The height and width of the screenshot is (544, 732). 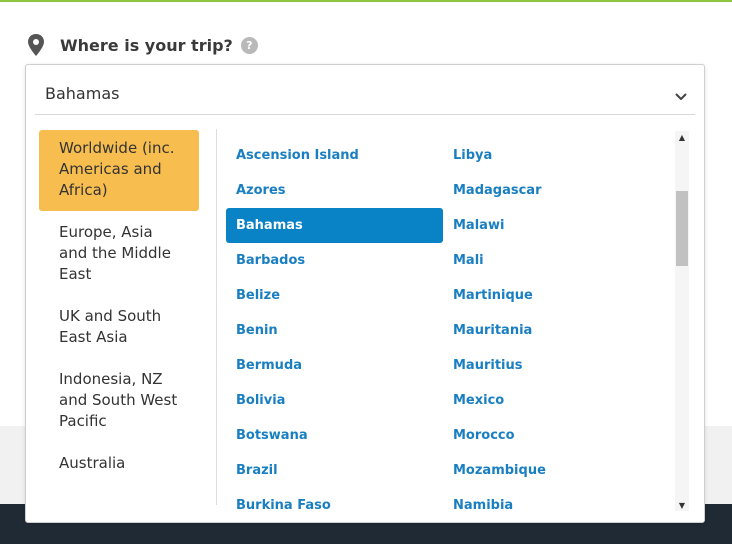 What do you see at coordinates (216, 317) in the screenshot?
I see `column-divider` at bounding box center [216, 317].